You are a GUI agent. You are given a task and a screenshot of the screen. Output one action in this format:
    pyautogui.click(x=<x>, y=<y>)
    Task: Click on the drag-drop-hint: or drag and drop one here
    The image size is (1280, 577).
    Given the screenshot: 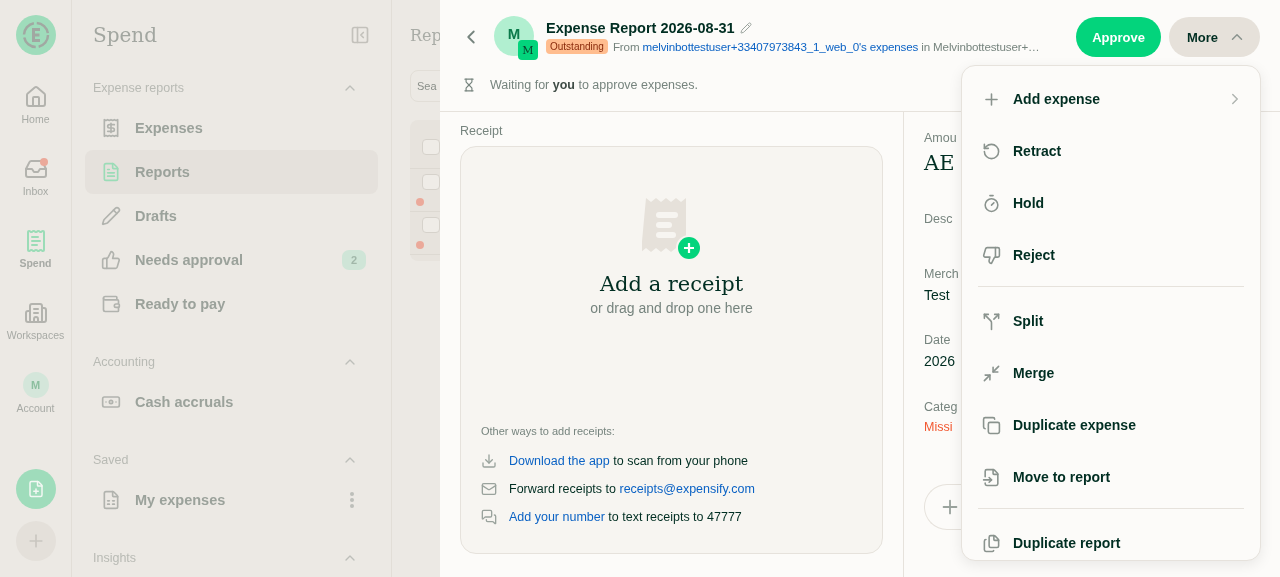 What is the action you would take?
    pyautogui.click(x=671, y=308)
    